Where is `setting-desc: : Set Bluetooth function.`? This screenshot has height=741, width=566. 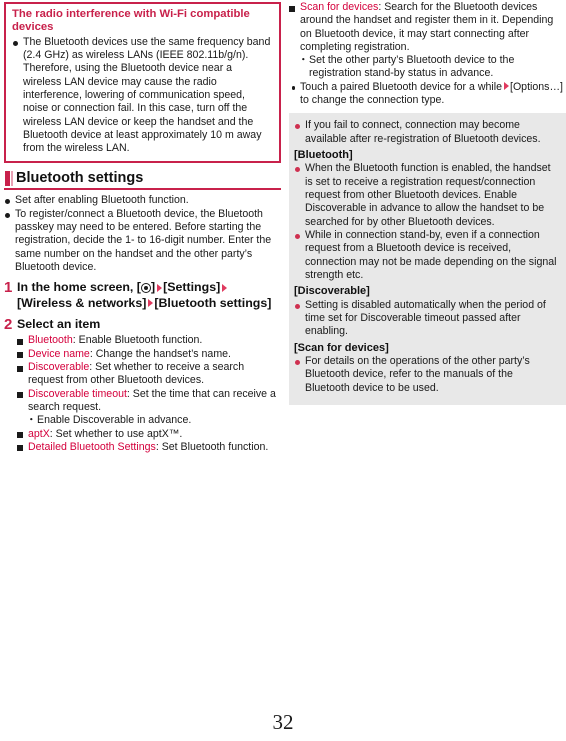
setting-desc: : Set Bluetooth function. is located at coordinates (212, 446).